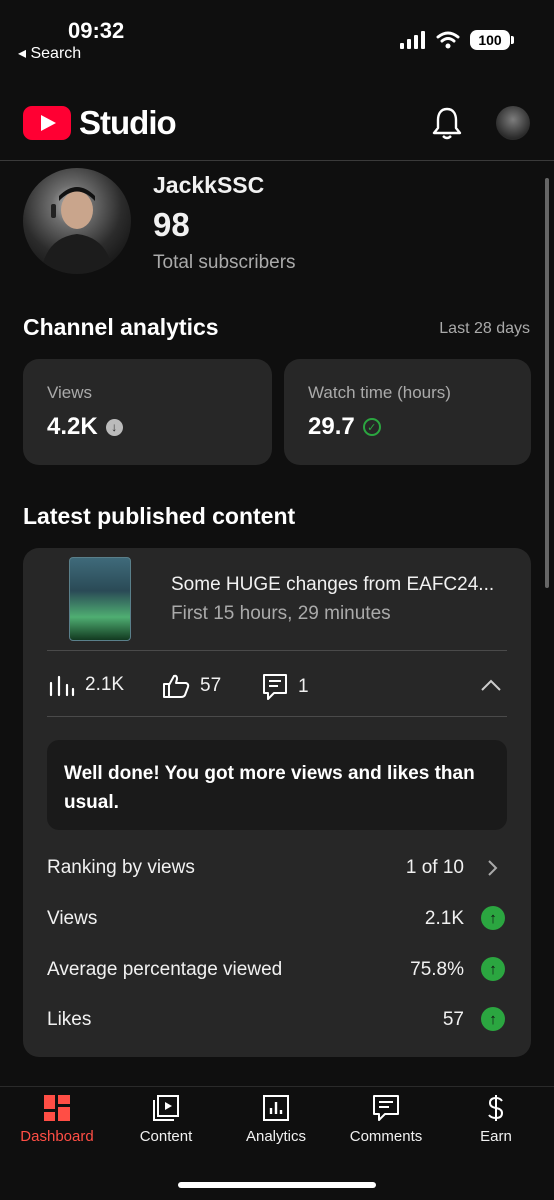 This screenshot has width=554, height=1200. I want to click on channel-avatar, so click(77, 221).